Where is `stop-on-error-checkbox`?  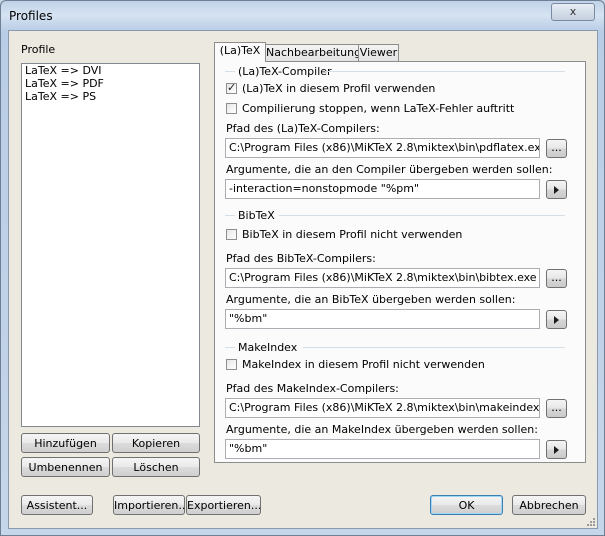 stop-on-error-checkbox is located at coordinates (231, 108).